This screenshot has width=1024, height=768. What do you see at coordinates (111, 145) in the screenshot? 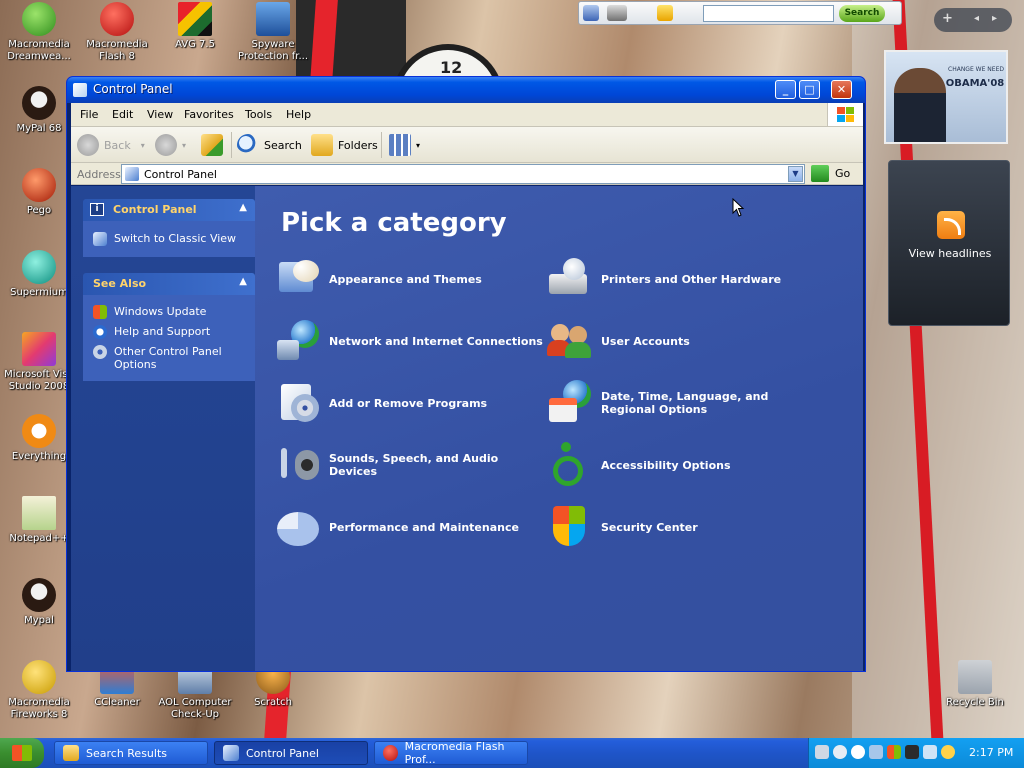
I see `back-button: Back ▾` at bounding box center [111, 145].